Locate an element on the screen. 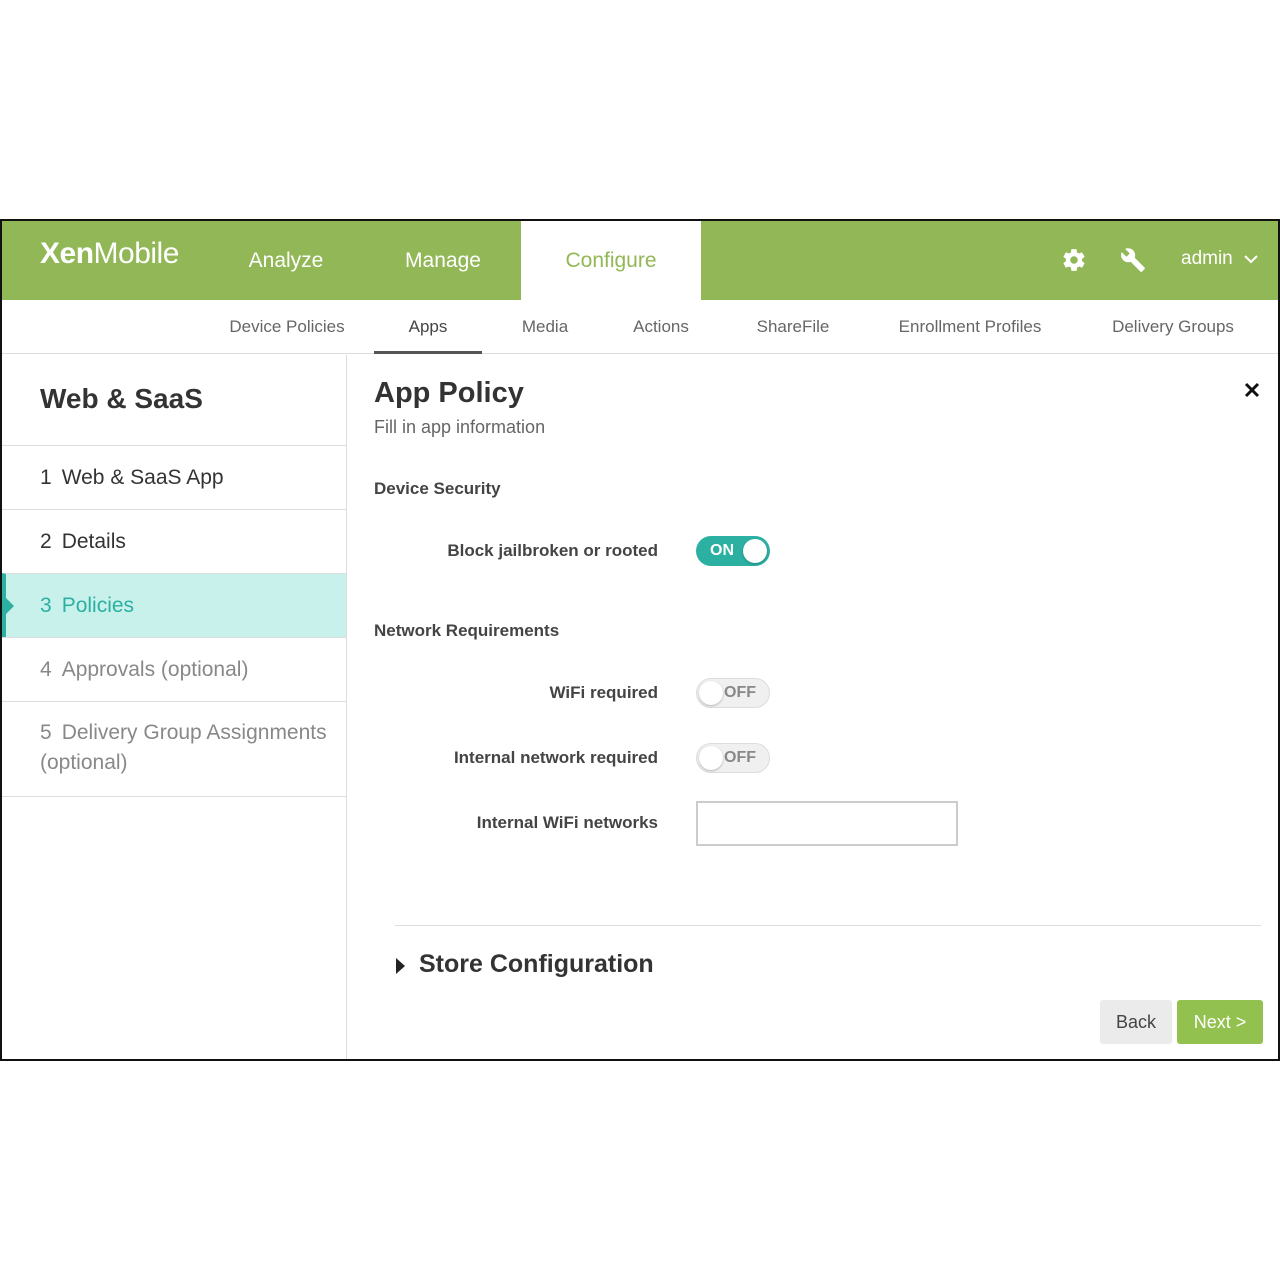  internal-wifi-label: Internal WiFi networks is located at coordinates (567, 822).